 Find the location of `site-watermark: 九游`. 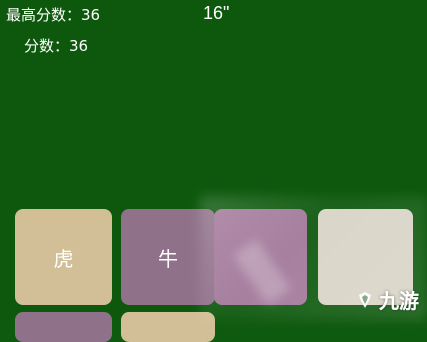

site-watermark: 九游 is located at coordinates (387, 299).